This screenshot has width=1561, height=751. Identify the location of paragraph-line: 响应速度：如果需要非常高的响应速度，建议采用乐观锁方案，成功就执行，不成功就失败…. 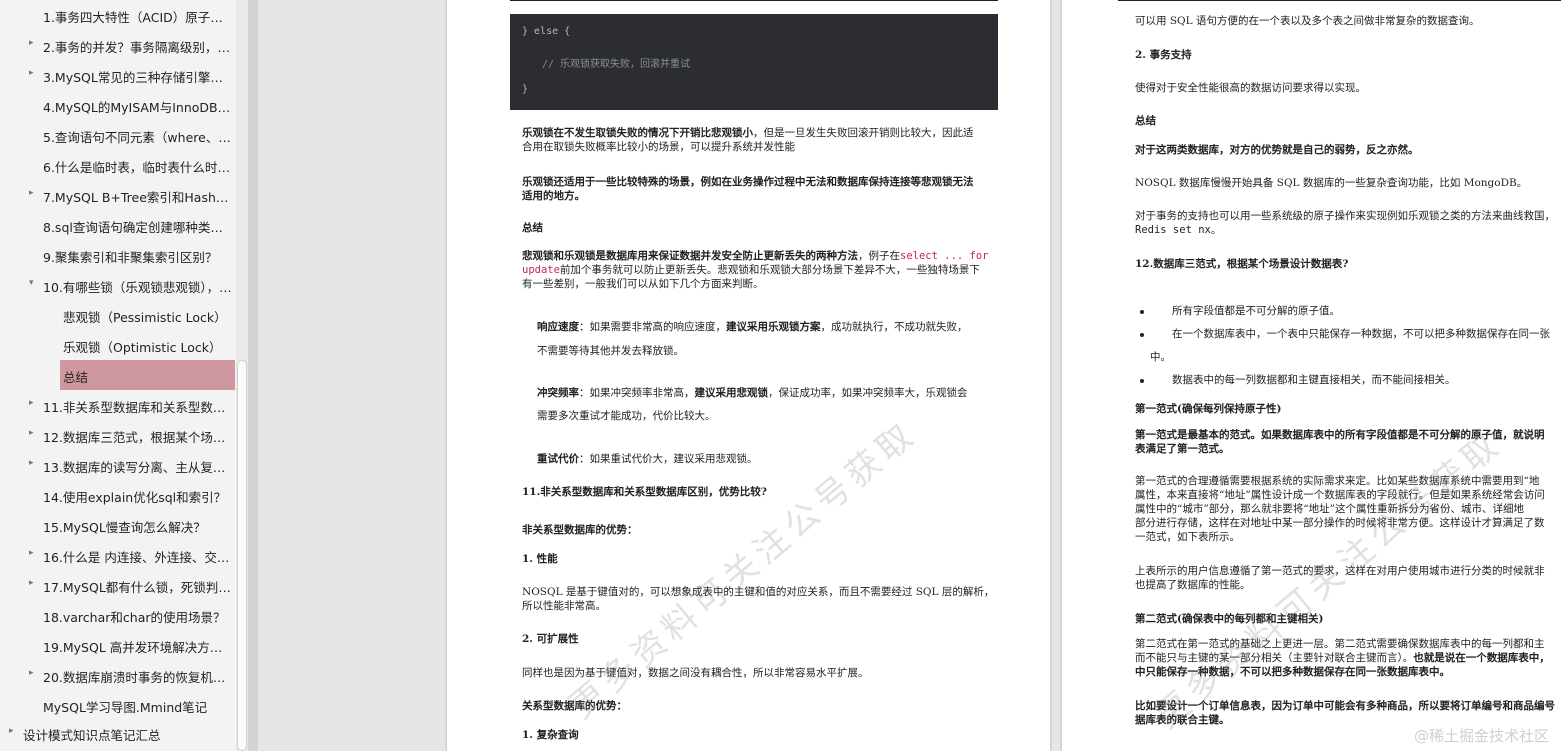
(752, 327).